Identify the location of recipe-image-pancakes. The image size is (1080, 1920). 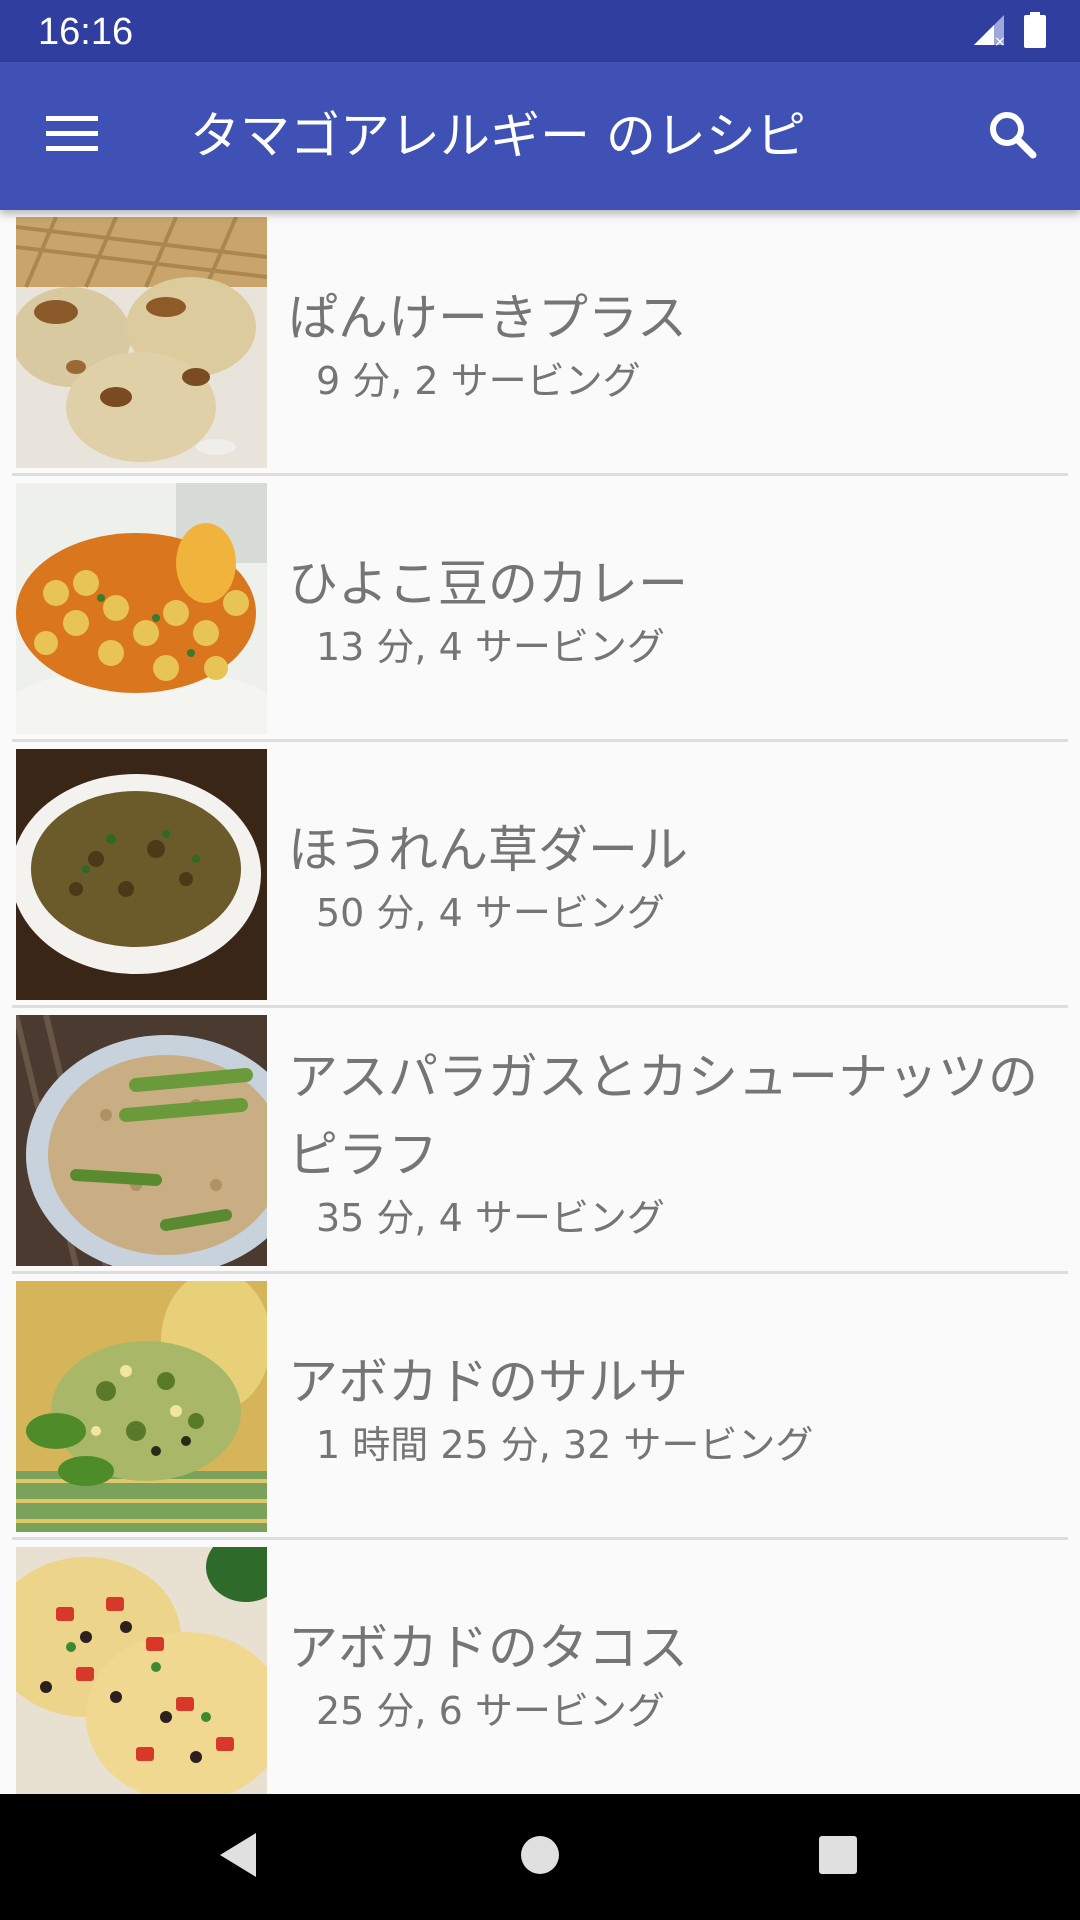
(141, 342).